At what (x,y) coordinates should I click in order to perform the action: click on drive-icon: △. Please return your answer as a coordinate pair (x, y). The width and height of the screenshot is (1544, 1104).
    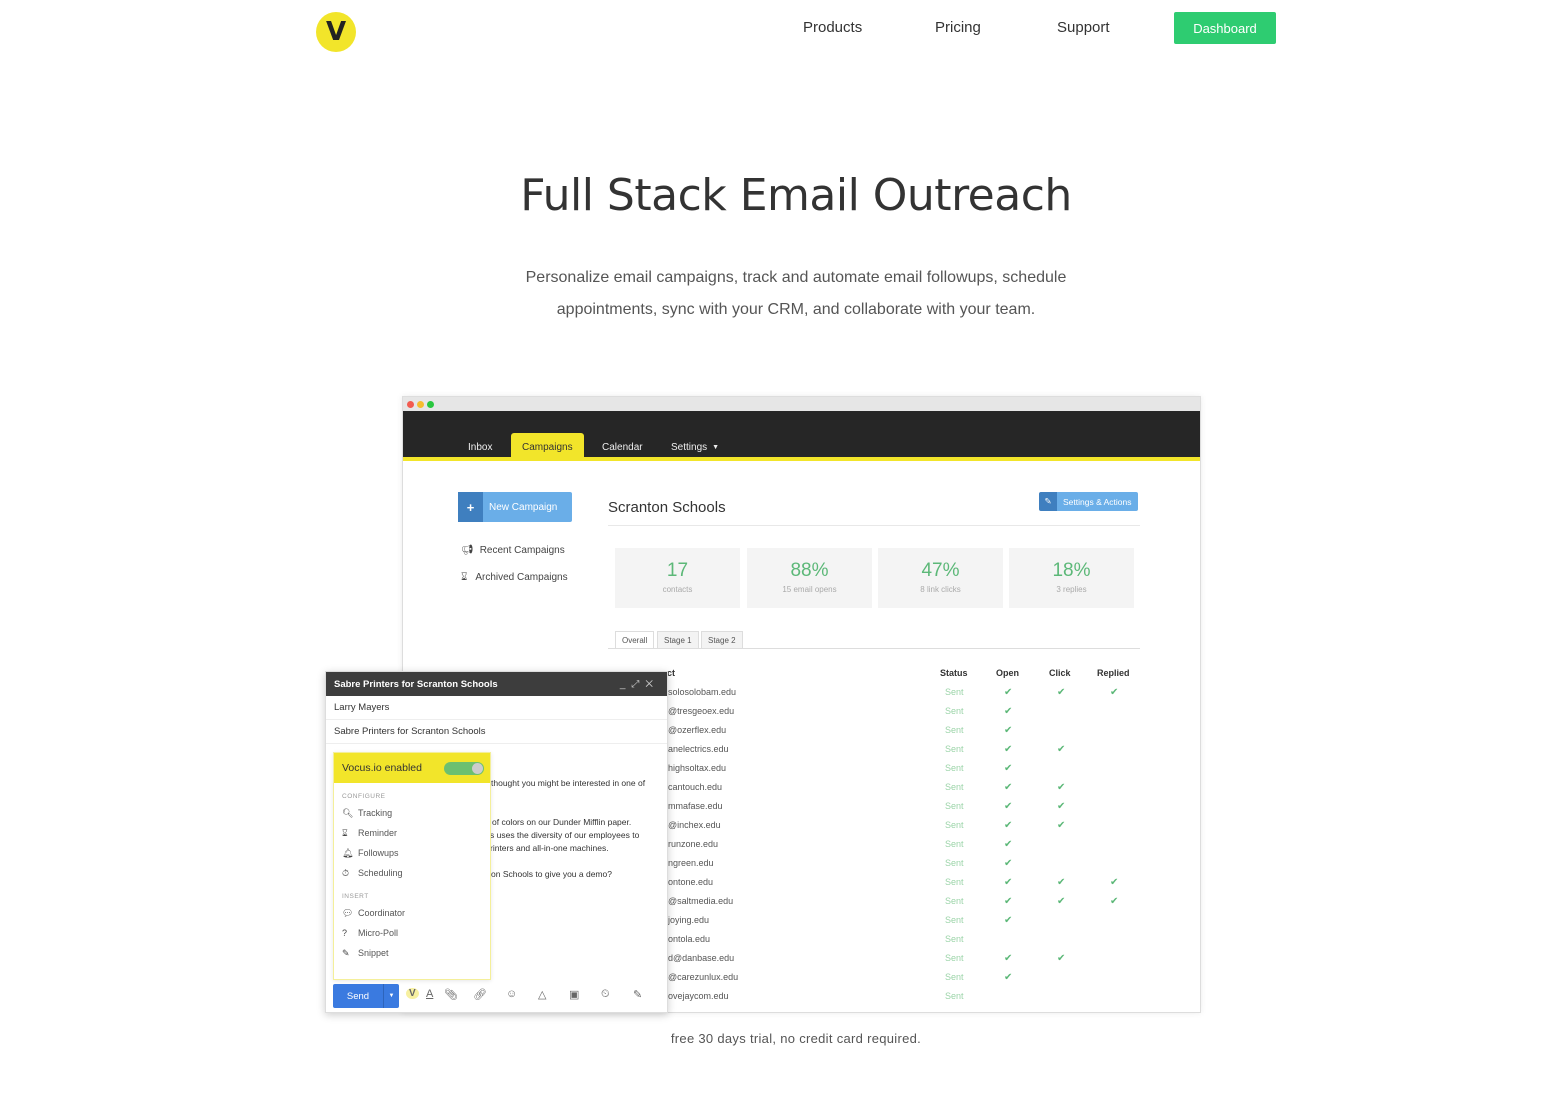
    Looking at the image, I should click on (542, 994).